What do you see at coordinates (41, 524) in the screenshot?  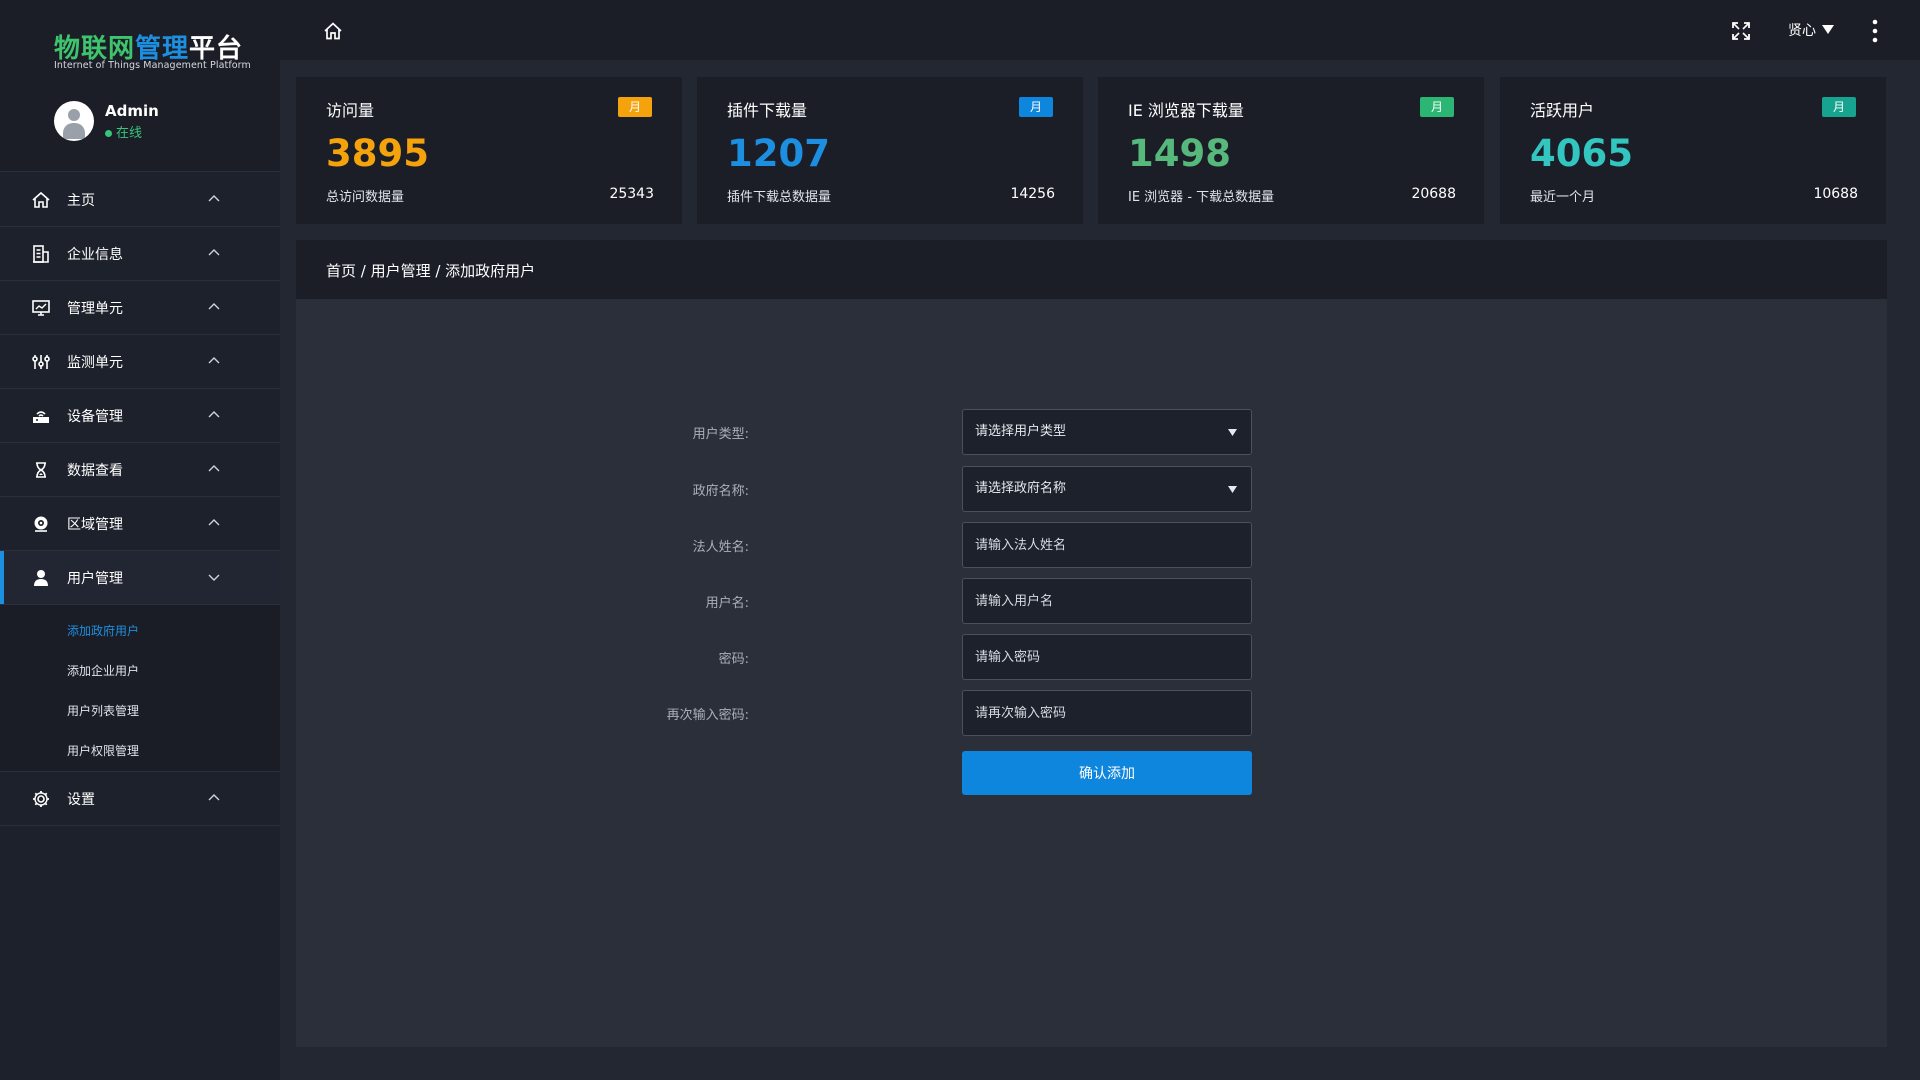 I see `location-icon` at bounding box center [41, 524].